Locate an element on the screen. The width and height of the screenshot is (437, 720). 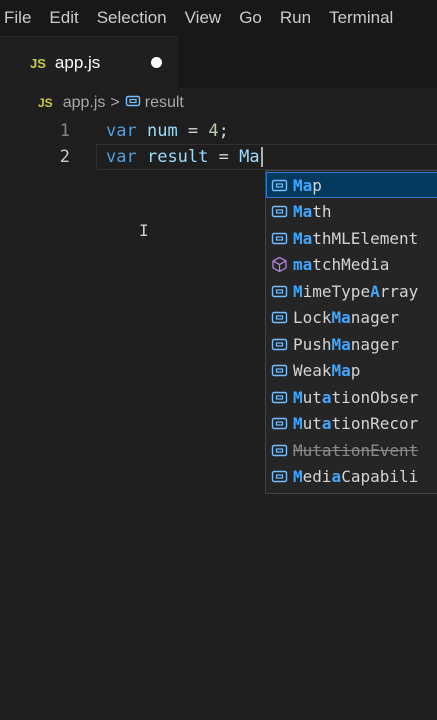
suggestion-item: MutationObser is located at coordinates (351, 397).